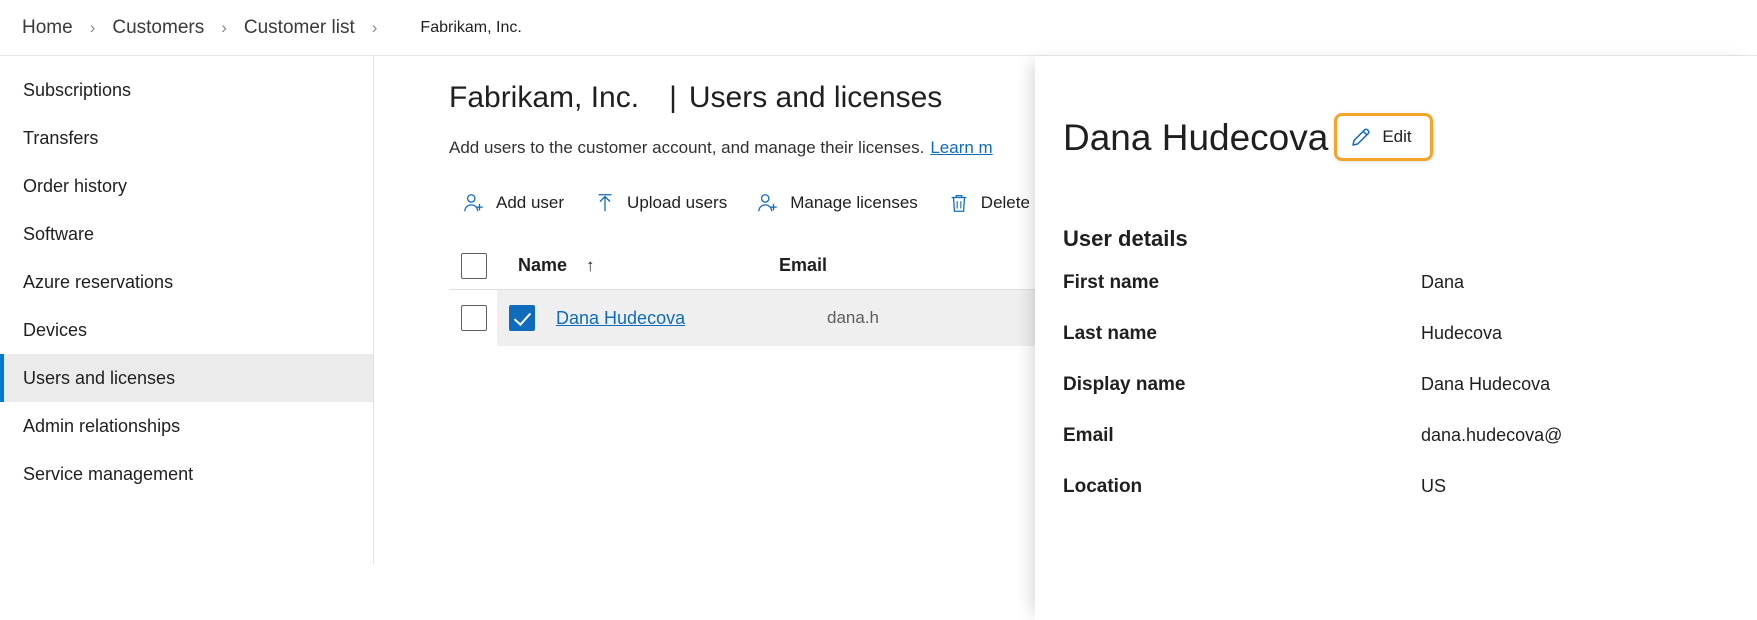 The image size is (1757, 620). What do you see at coordinates (186, 378) in the screenshot?
I see `sidebar-item-users-and-licenses: Users and licenses` at bounding box center [186, 378].